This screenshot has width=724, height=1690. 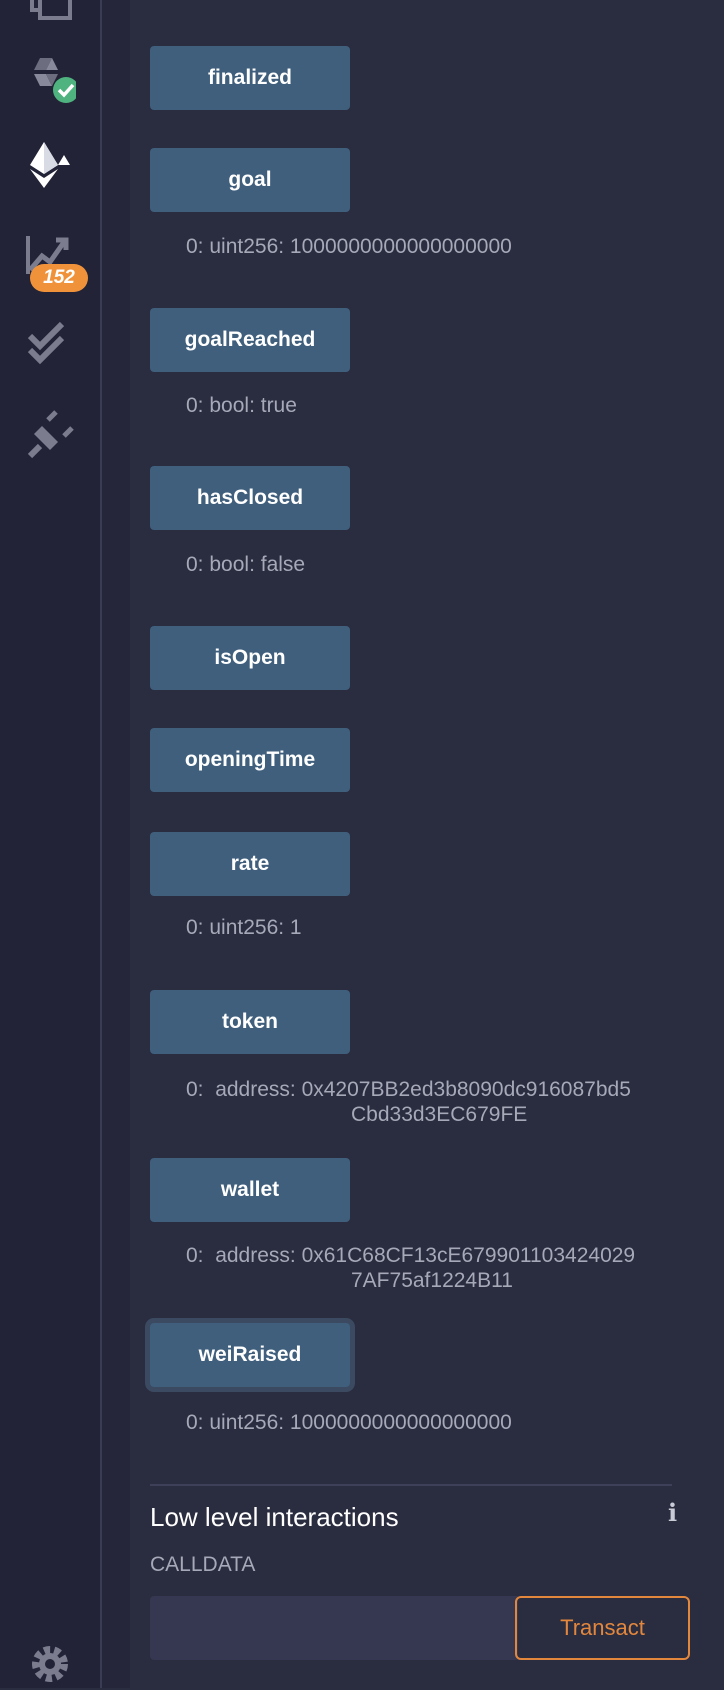 I want to click on result-address-line1: address: 0x61C68CF13cE679901103424029, so click(x=425, y=1255).